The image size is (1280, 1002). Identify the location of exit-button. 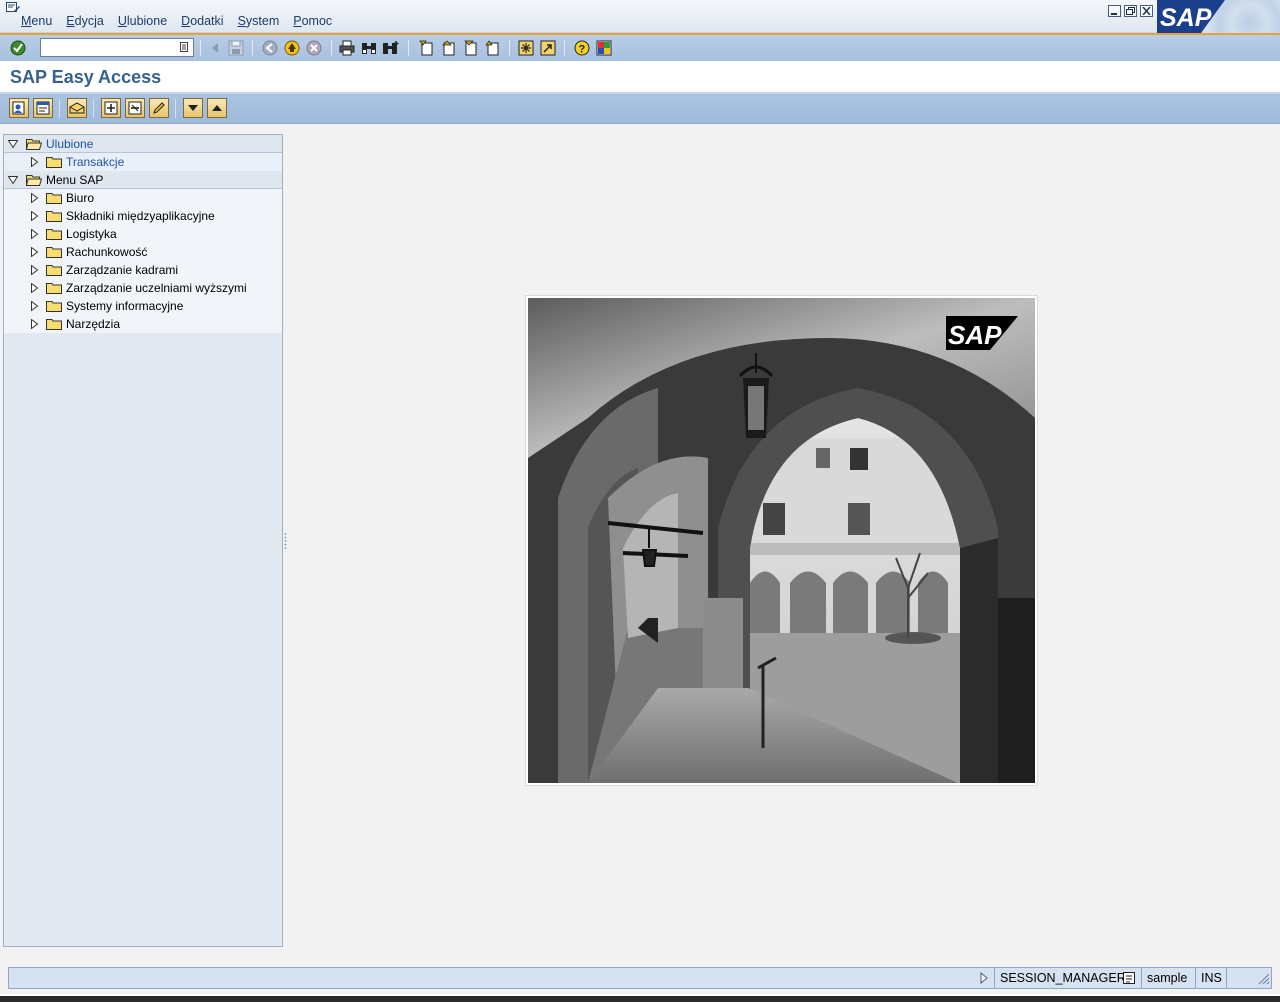
(292, 48).